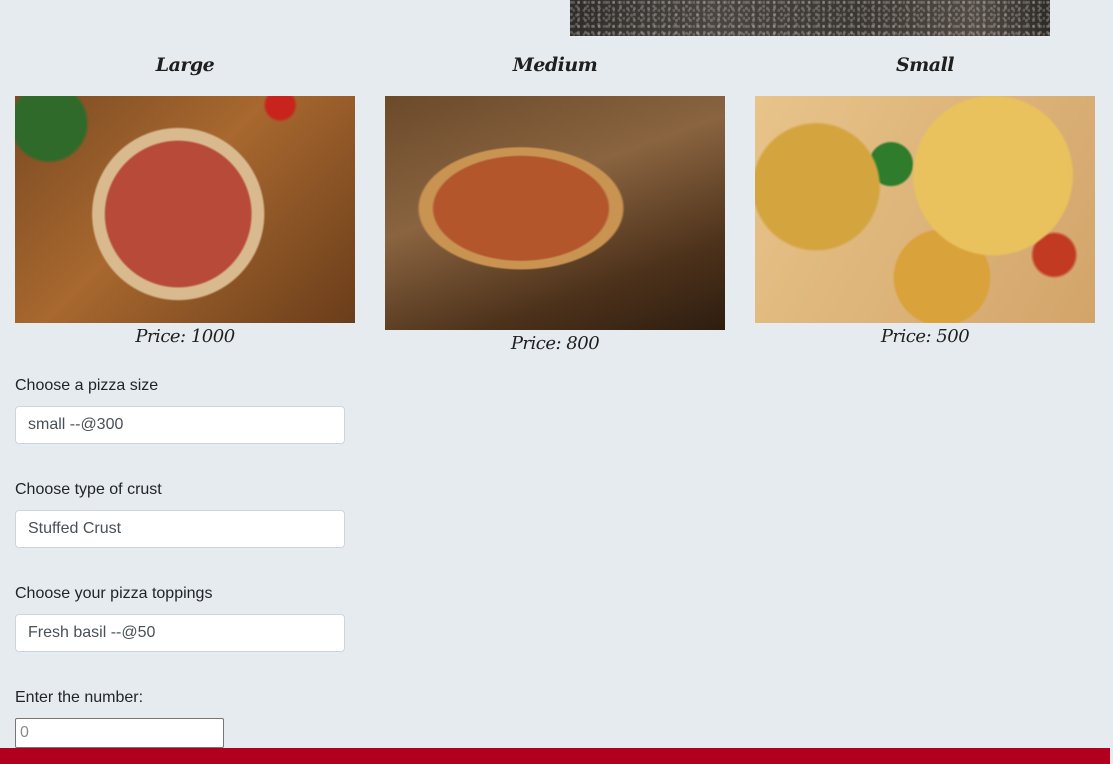 Image resolution: width=1113 pixels, height=764 pixels. What do you see at coordinates (925, 336) in the screenshot?
I see `pizza-price: Price: 500` at bounding box center [925, 336].